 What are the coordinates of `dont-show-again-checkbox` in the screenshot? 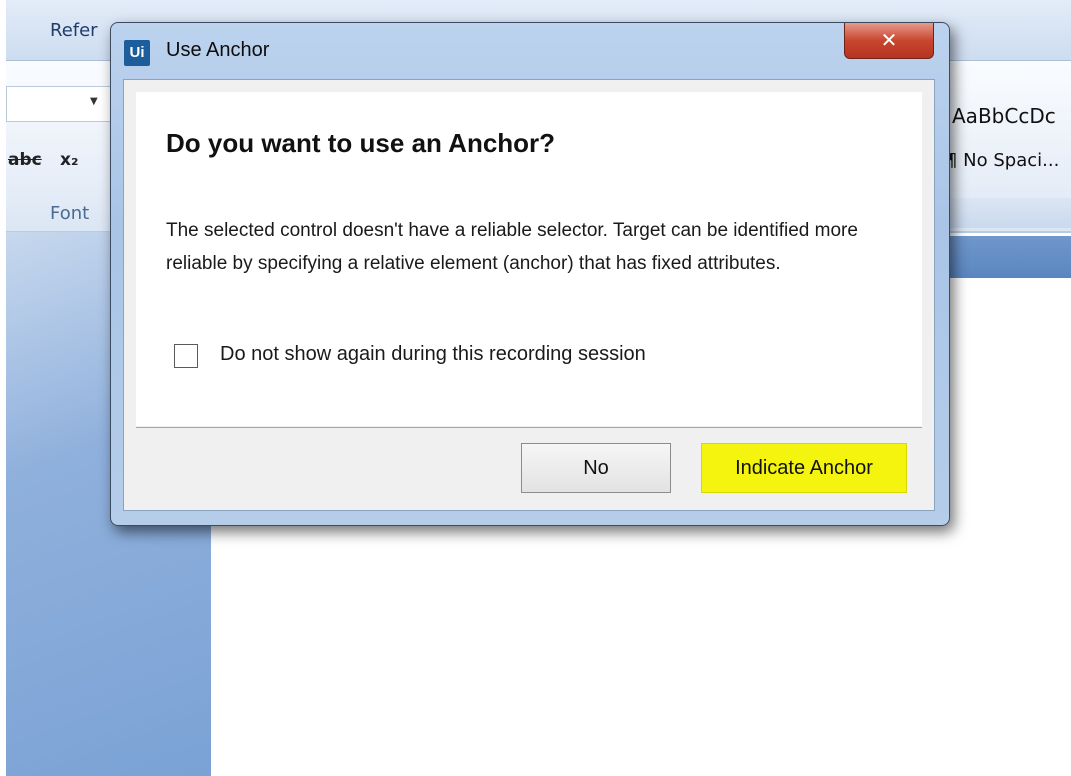 It's located at (186, 356).